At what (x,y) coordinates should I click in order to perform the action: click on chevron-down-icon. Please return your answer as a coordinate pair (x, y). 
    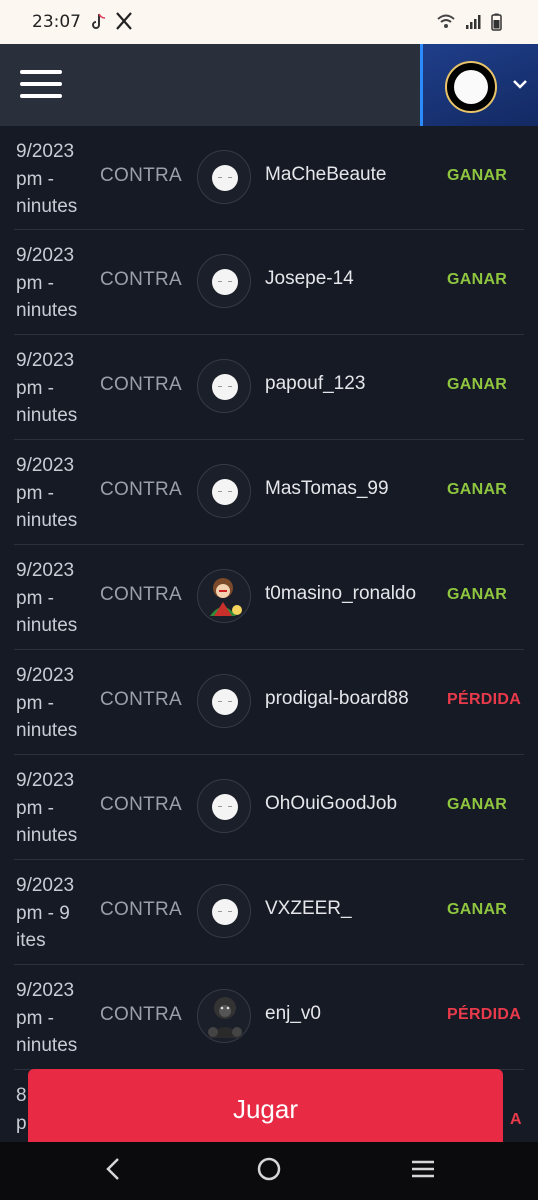
    Looking at the image, I should click on (520, 84).